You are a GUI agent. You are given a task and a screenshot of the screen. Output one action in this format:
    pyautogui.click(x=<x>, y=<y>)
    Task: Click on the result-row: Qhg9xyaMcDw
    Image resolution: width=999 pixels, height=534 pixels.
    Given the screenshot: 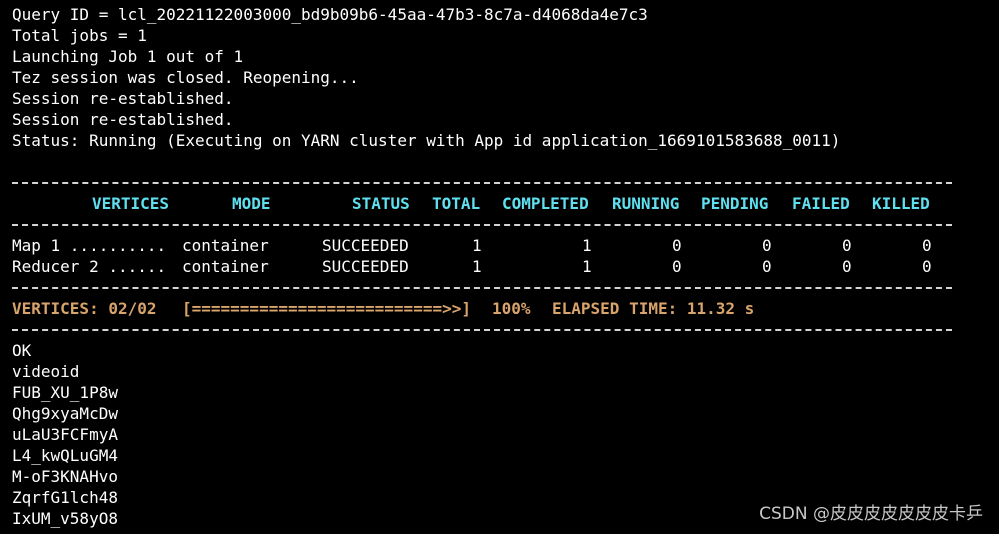 What is the action you would take?
    pyautogui.click(x=65, y=413)
    